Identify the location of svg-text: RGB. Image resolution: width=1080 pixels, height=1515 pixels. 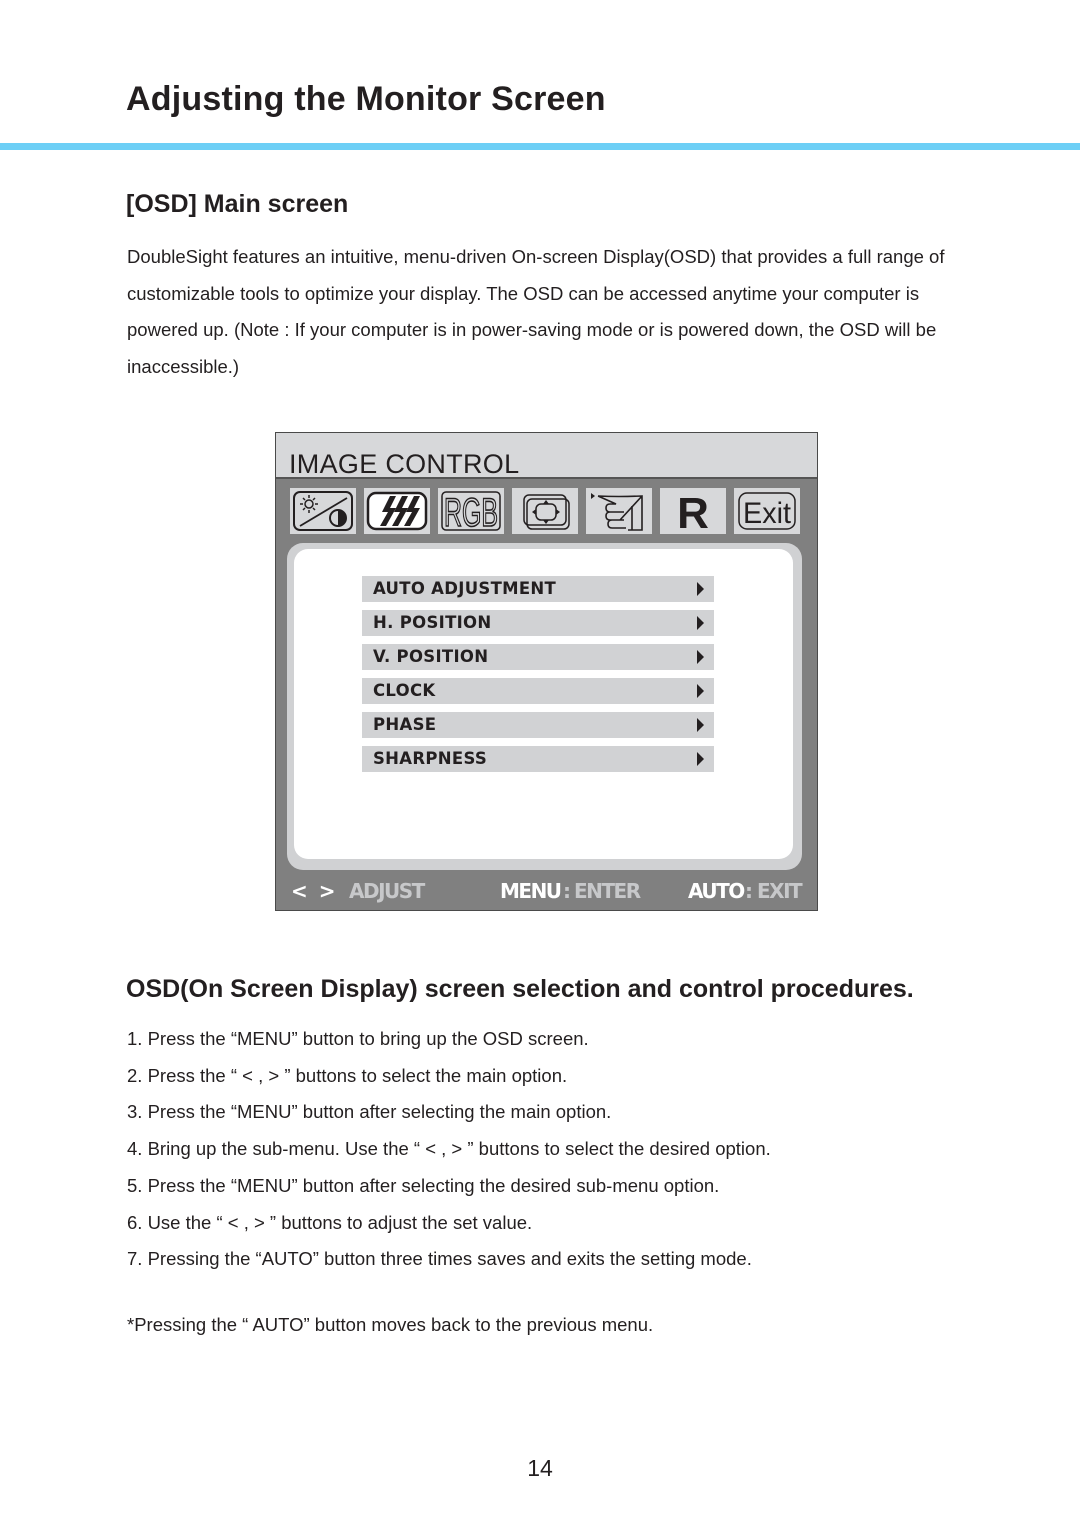
(471, 511).